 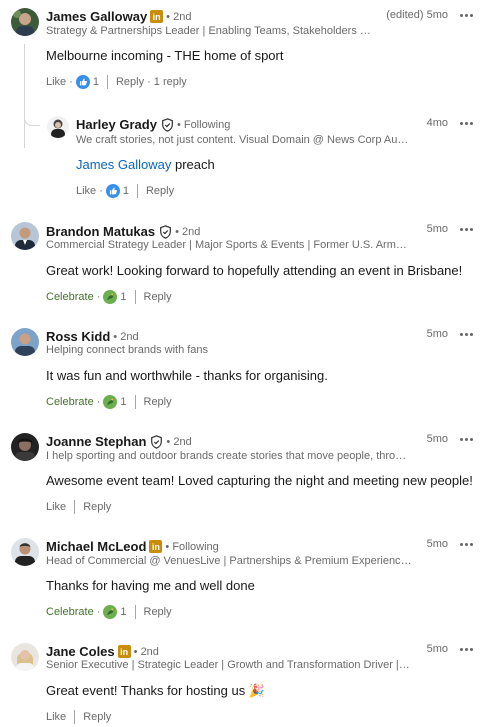 I want to click on replies-count-link: 1 reply, so click(x=170, y=82).